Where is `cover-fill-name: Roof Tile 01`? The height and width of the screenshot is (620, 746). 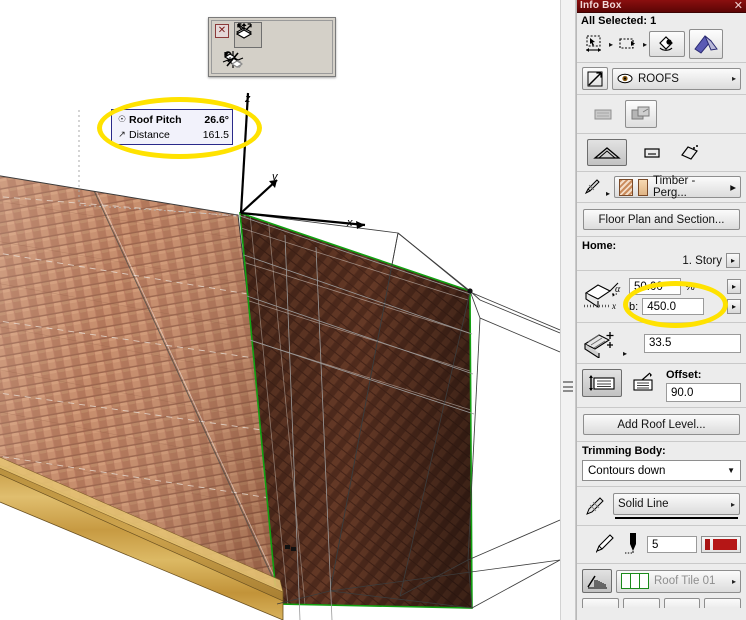
cover-fill-name: Roof Tile 01 is located at coordinates (685, 581).